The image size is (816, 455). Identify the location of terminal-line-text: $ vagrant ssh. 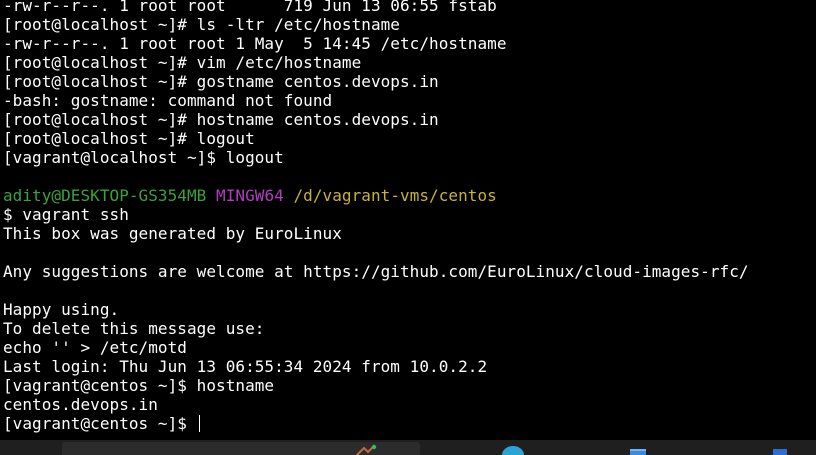
(66, 214).